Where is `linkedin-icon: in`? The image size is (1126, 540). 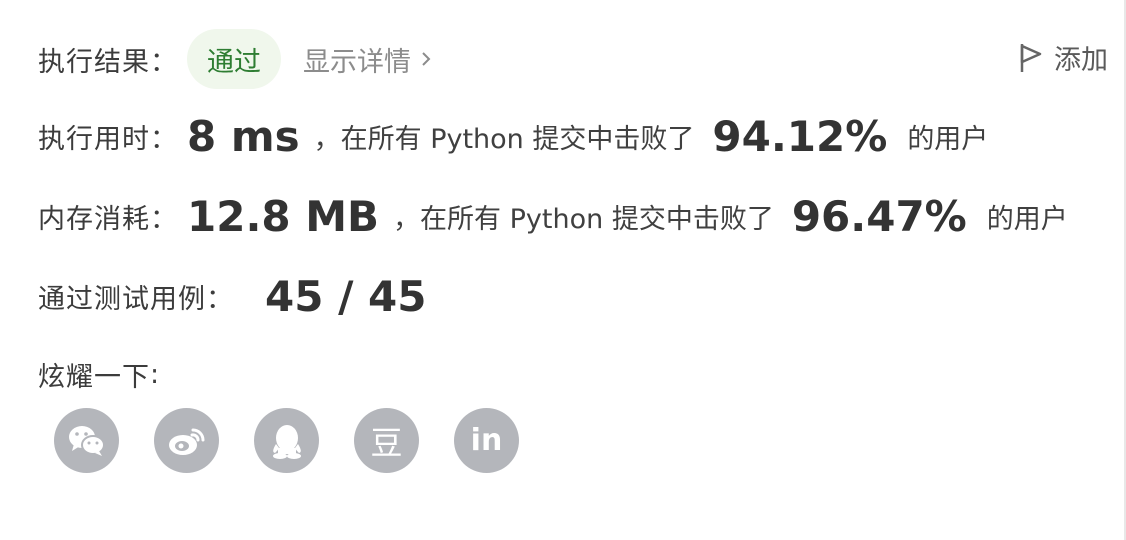
linkedin-icon: in is located at coordinates (486, 440).